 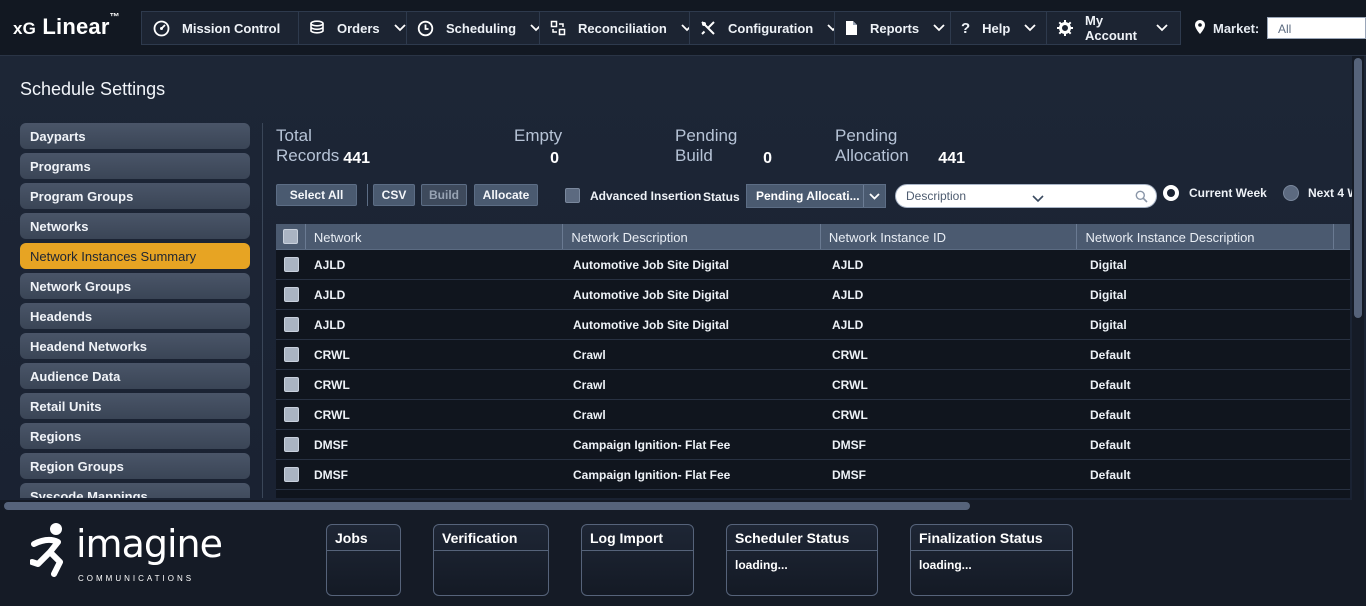 What do you see at coordinates (135, 226) in the screenshot?
I see `sidebar-item-networks: Networks` at bounding box center [135, 226].